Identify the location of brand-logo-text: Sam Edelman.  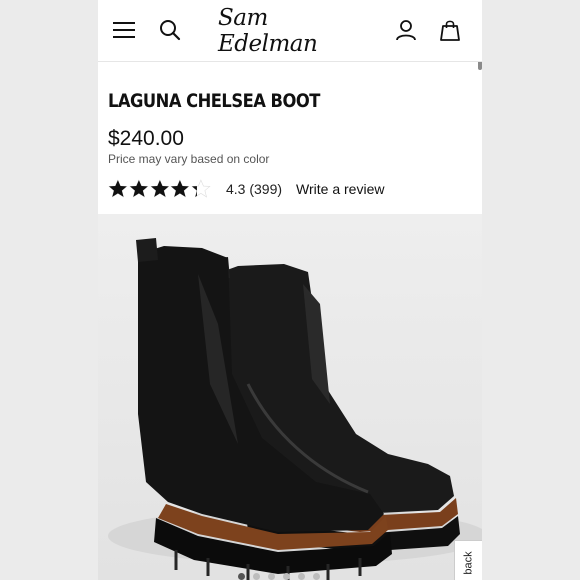
(268, 31).